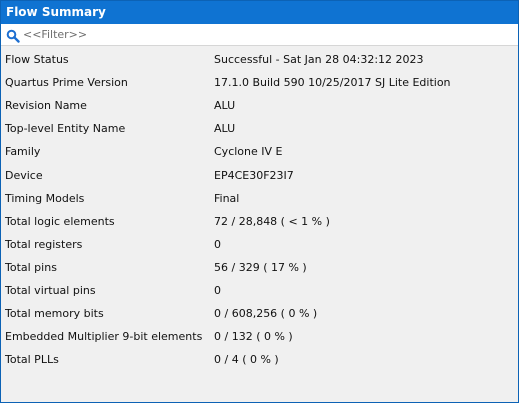 This screenshot has height=403, width=519. I want to click on row-label: Total registers, so click(44, 244).